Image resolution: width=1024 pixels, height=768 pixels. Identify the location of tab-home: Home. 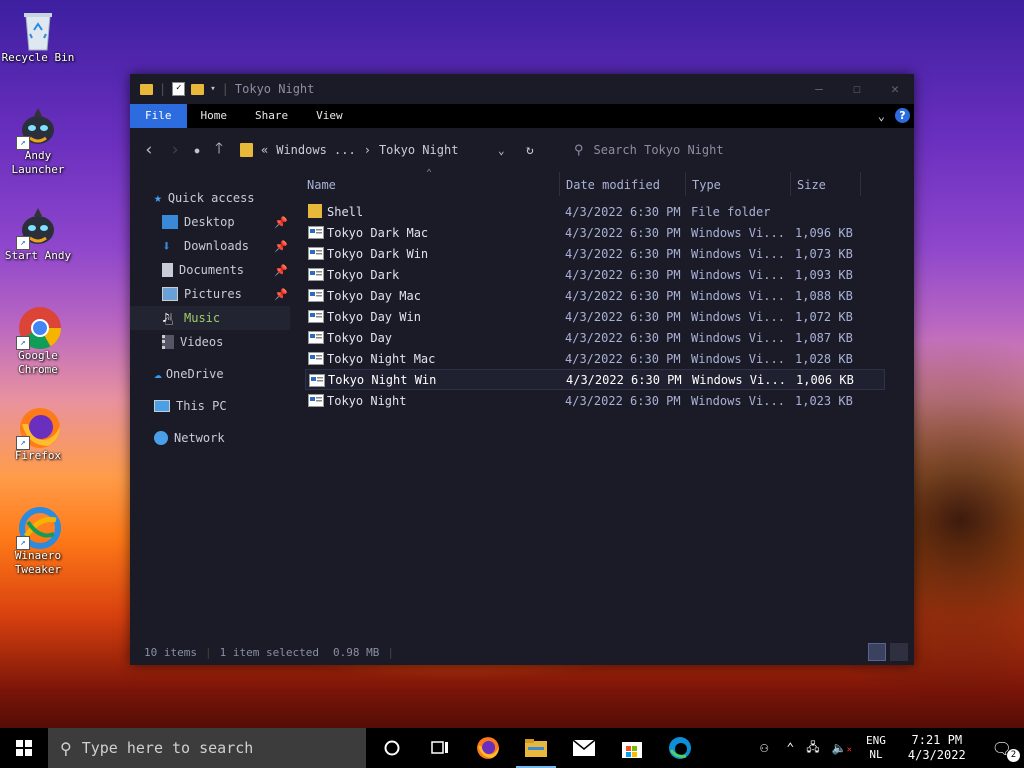
(214, 116).